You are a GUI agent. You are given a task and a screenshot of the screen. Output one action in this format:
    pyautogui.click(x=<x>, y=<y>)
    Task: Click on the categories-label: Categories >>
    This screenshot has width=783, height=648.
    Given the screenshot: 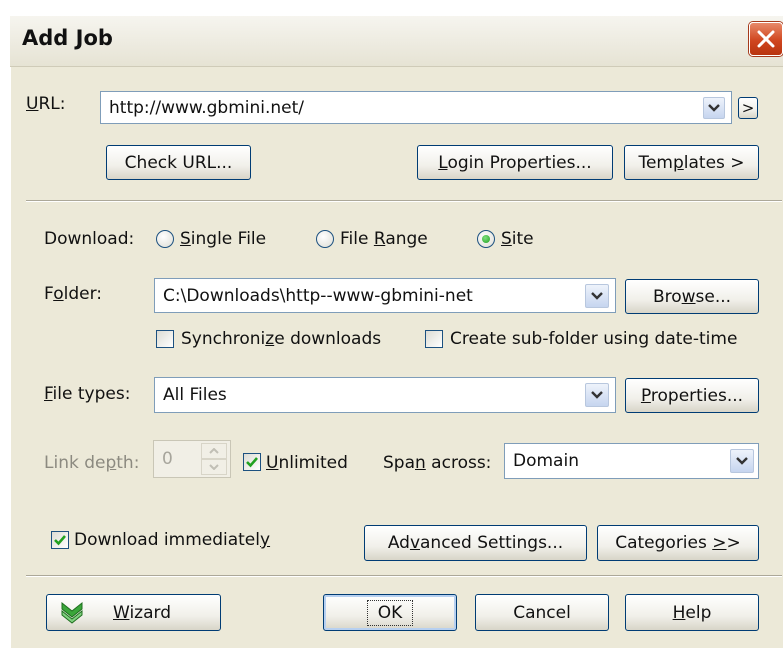 What is the action you would take?
    pyautogui.click(x=678, y=543)
    